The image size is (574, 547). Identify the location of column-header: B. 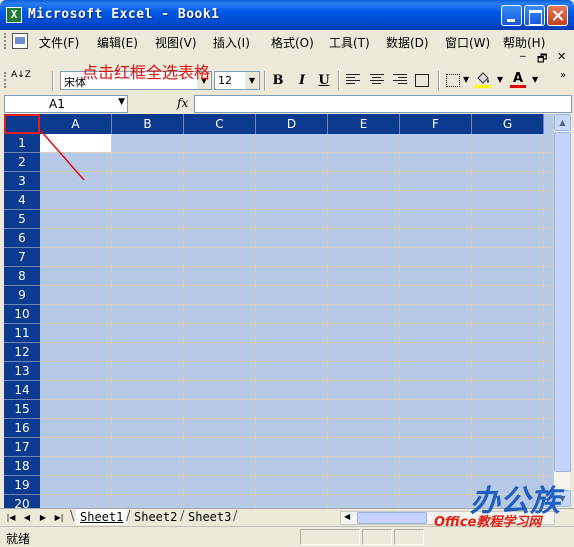
(148, 124).